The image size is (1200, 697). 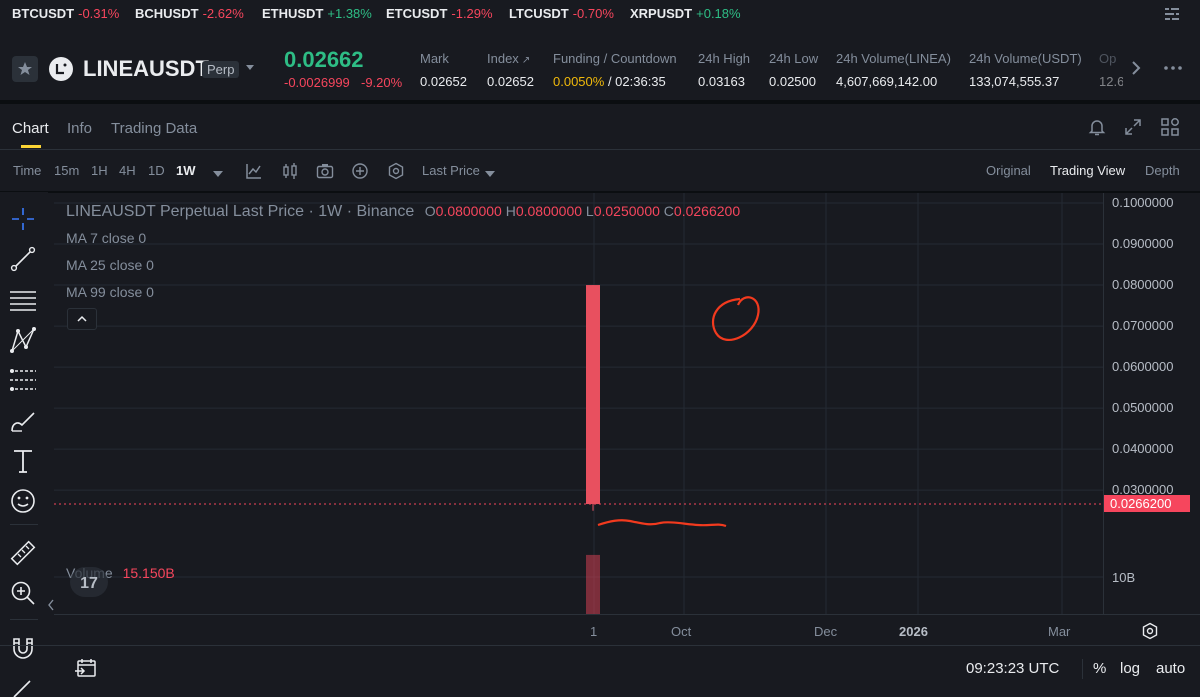 What do you see at coordinates (23, 685) in the screenshot?
I see `pencil-lock-icon` at bounding box center [23, 685].